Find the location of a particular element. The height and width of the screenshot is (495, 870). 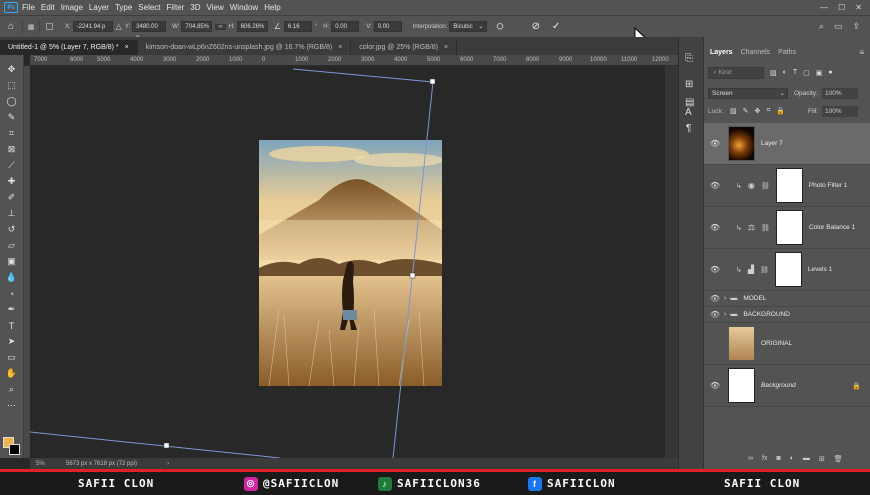

layer-row-photo-filter-1: 👁 ↳ ◉ ⛓ Photo Filter 1 is located at coordinates (787, 186).